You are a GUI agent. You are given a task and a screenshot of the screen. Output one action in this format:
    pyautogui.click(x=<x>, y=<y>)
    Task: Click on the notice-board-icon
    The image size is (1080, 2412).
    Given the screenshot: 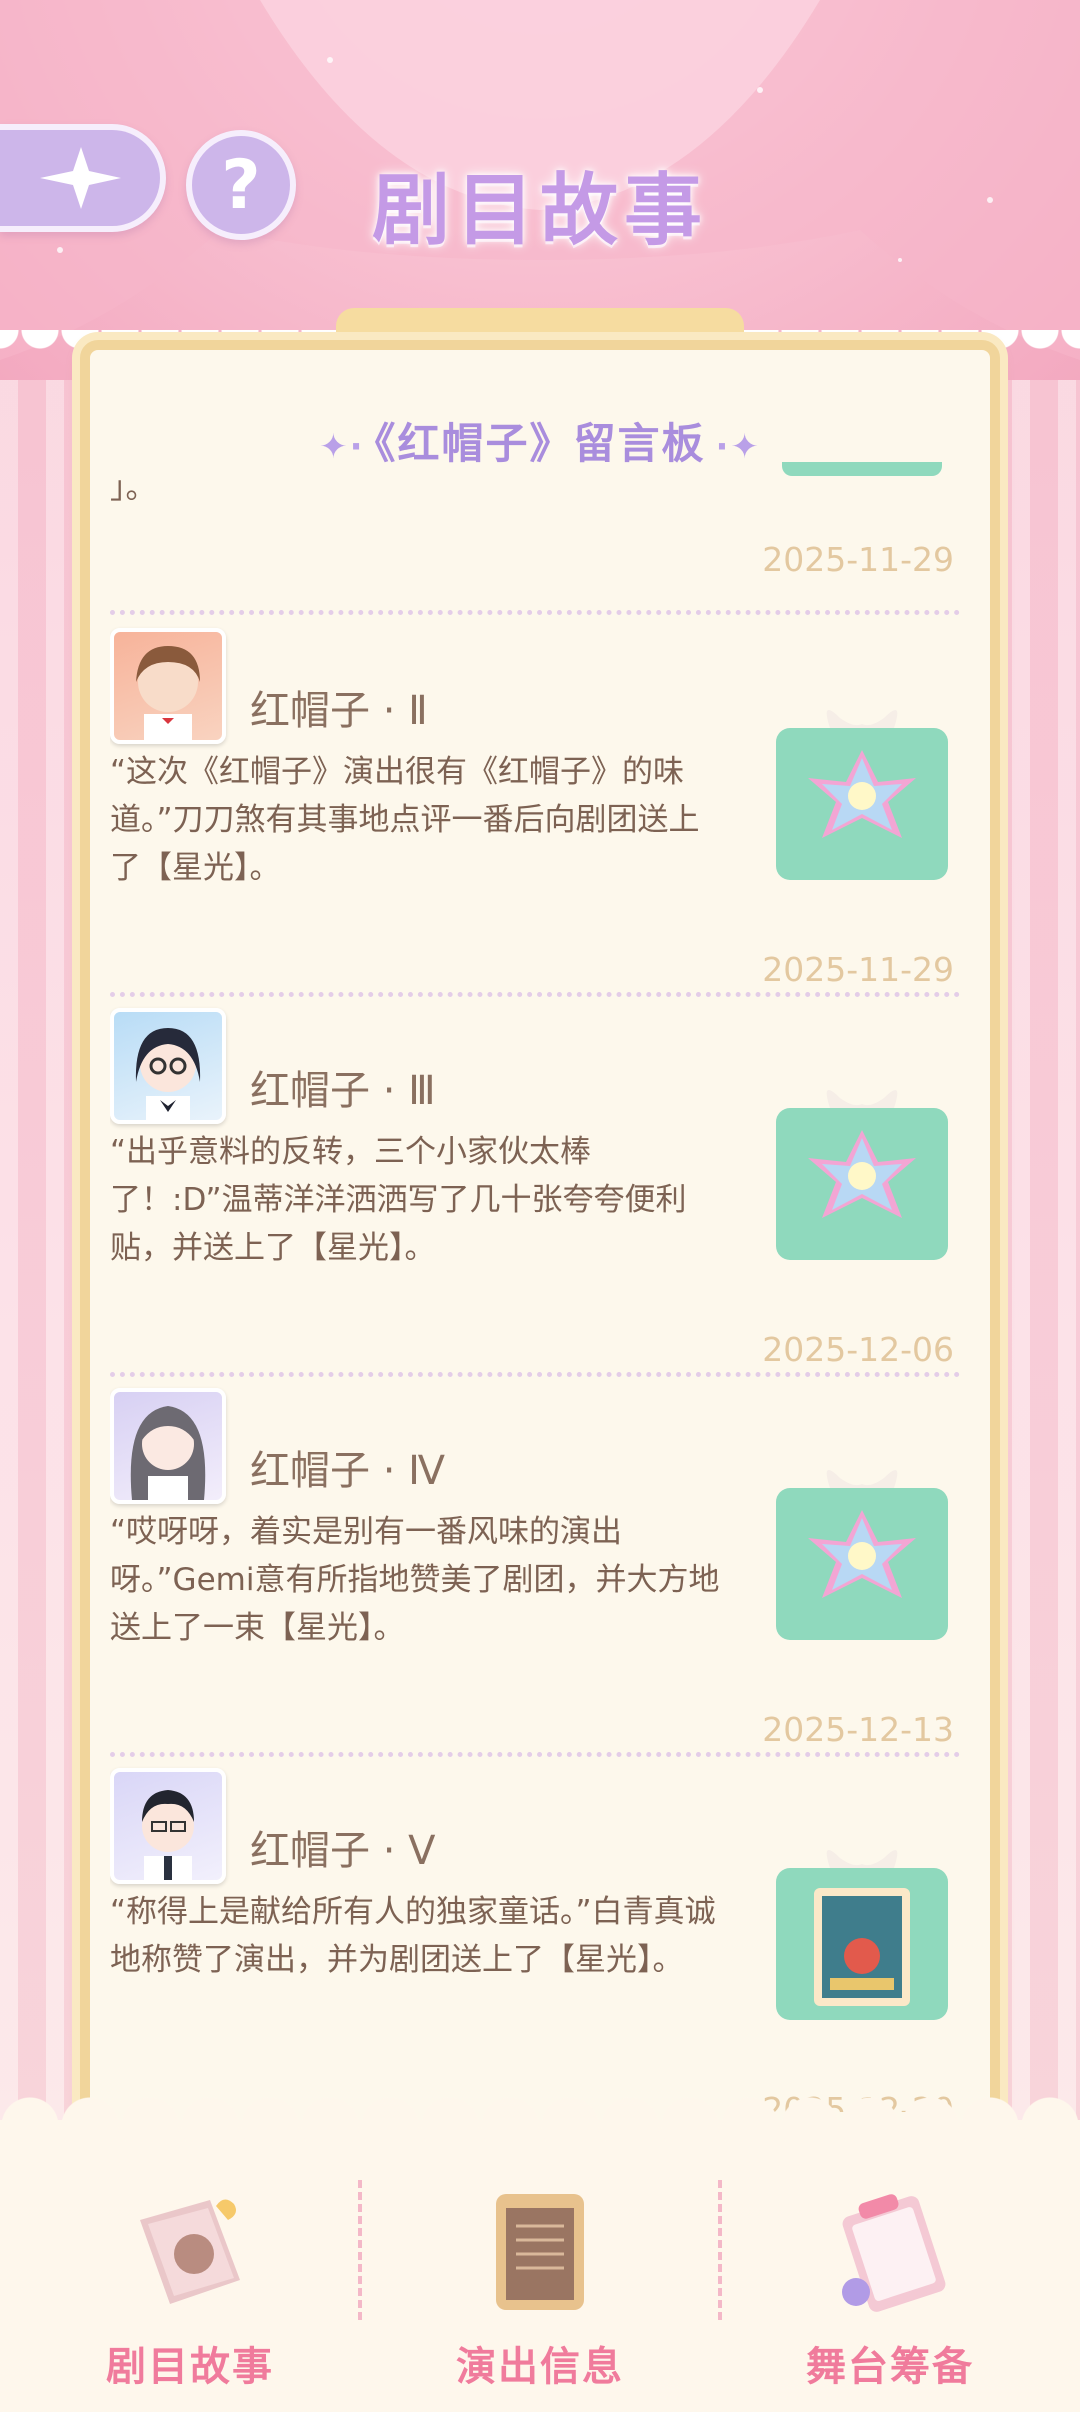 What is the action you would take?
    pyautogui.click(x=540, y=2252)
    